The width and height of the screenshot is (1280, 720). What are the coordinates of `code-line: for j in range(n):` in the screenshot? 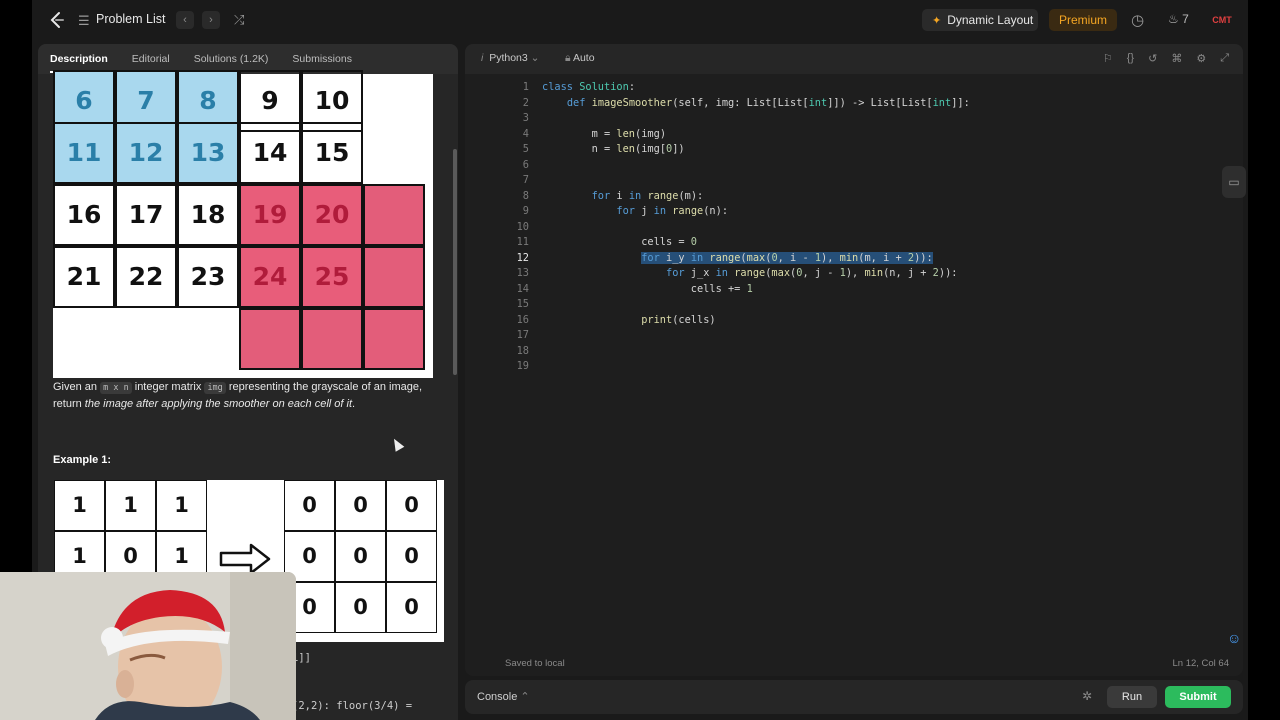 It's located at (672, 211).